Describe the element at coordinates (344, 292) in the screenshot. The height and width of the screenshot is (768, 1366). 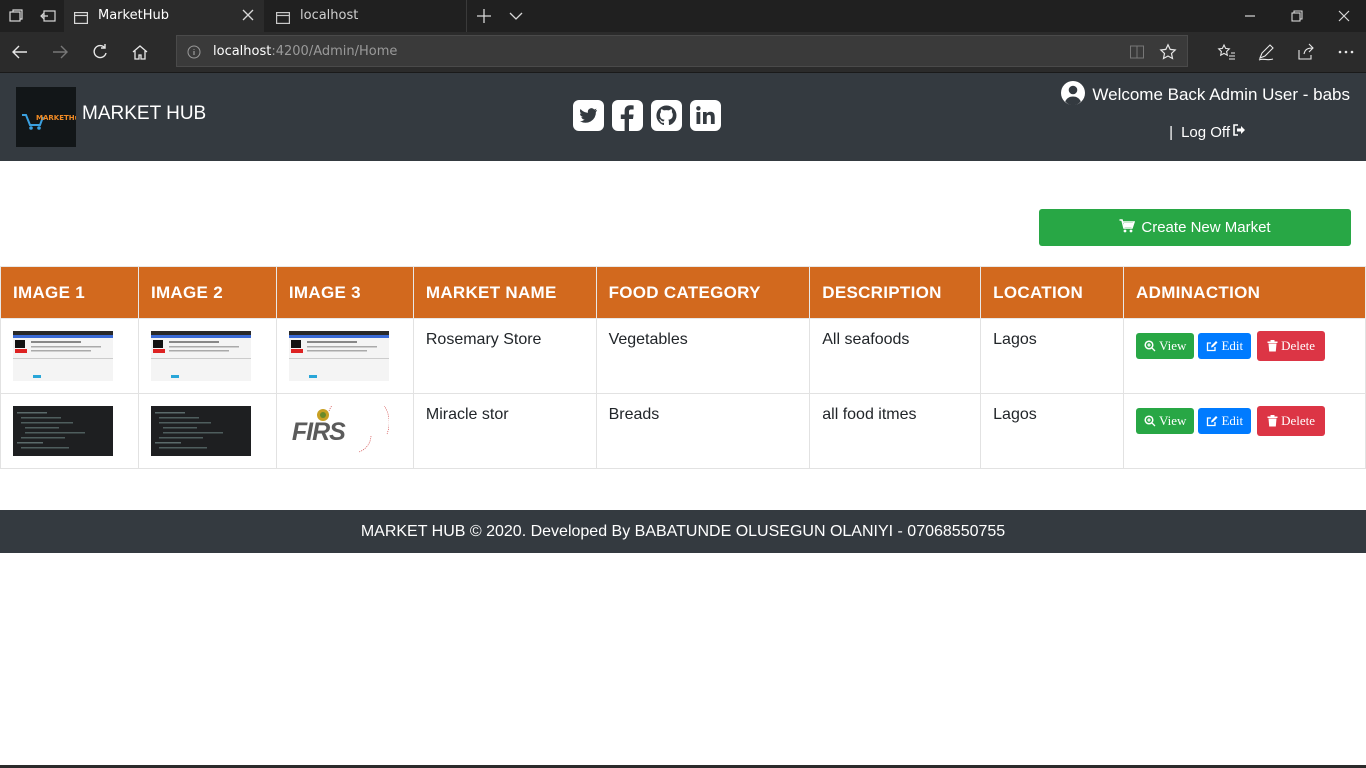
I see `column-header: IMAGE 3` at that location.